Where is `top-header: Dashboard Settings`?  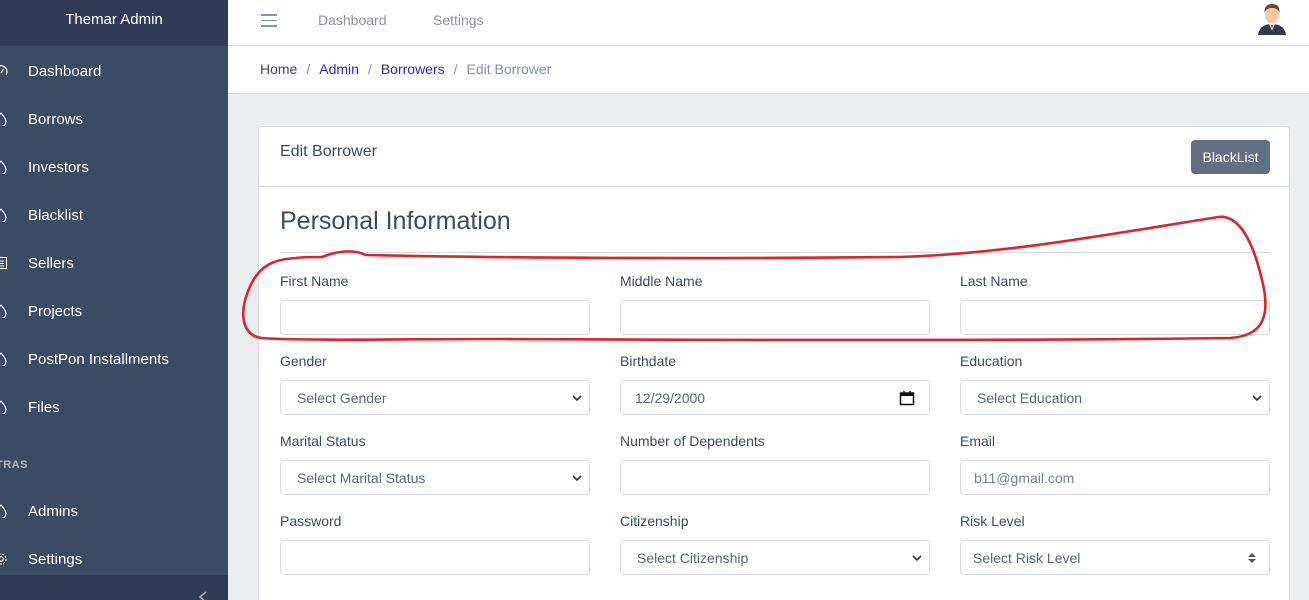 top-header: Dashboard Settings is located at coordinates (768, 23).